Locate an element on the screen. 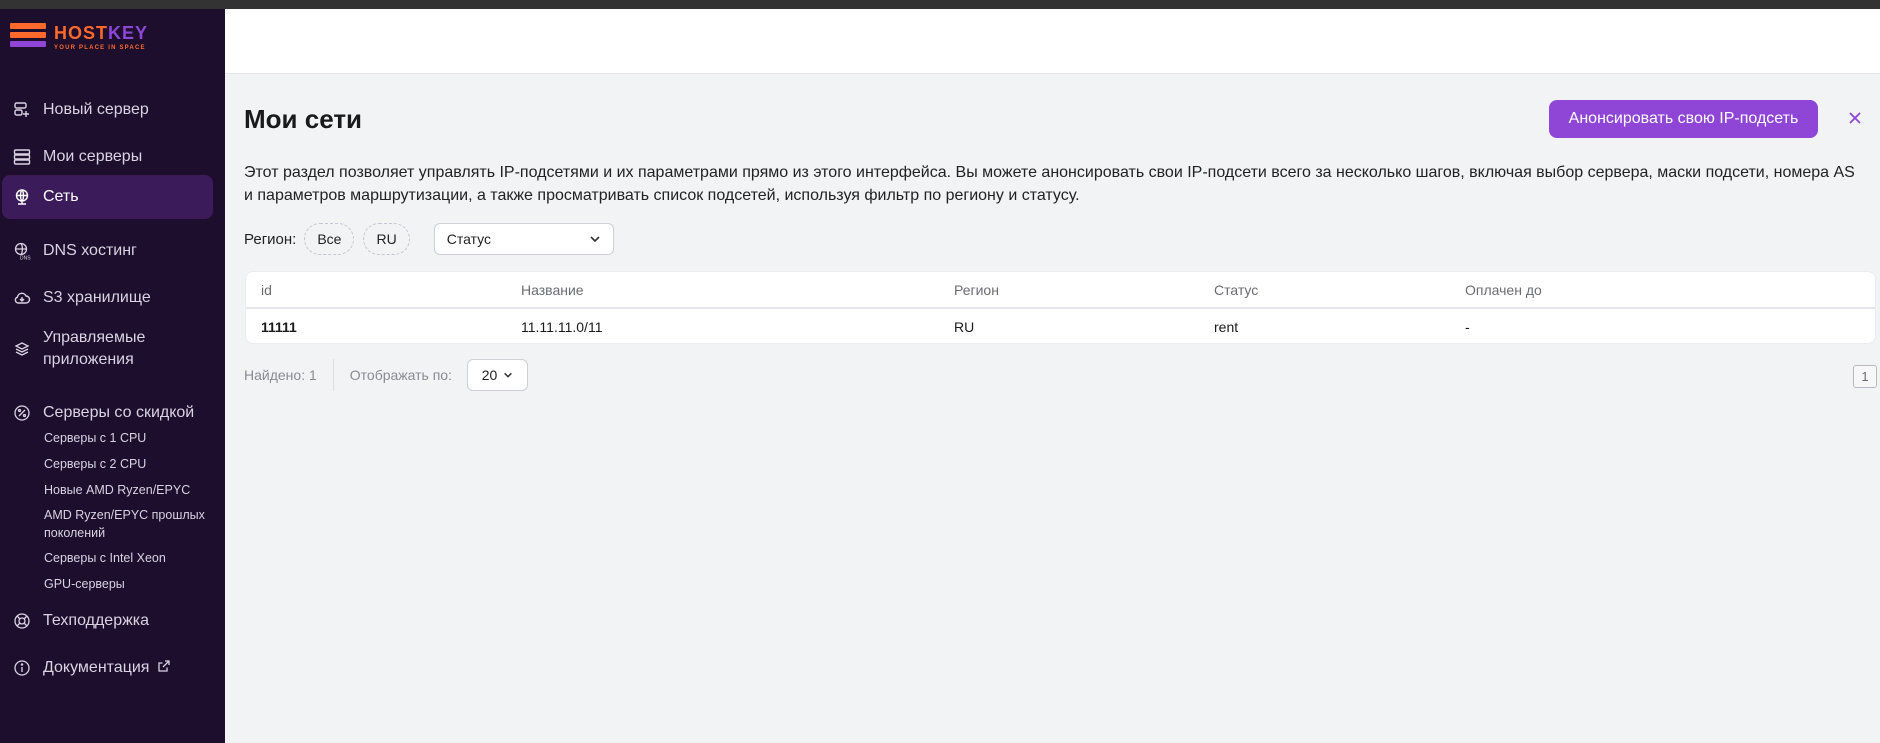  sidebar-subitem-intel-xeon: Серверы с Intel Xeon is located at coordinates (131, 558).